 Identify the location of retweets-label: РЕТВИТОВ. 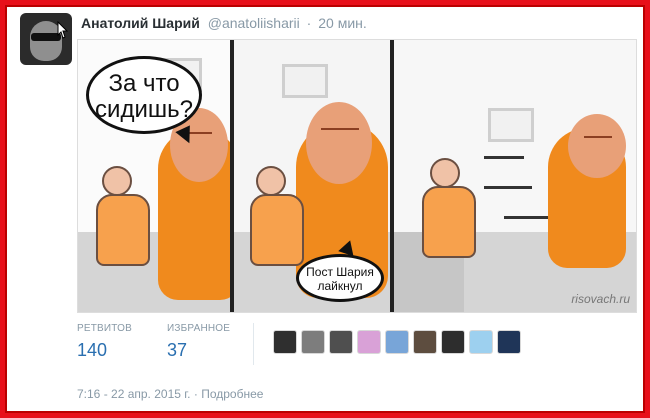
(105, 328).